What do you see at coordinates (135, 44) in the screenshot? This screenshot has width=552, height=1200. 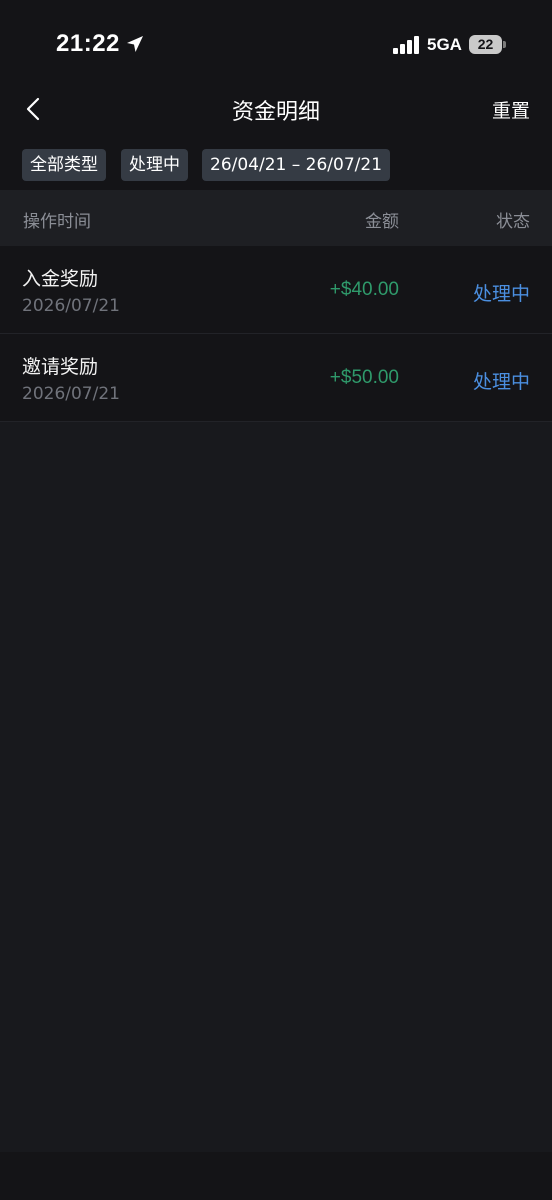 I see `location-arrow-icon` at bounding box center [135, 44].